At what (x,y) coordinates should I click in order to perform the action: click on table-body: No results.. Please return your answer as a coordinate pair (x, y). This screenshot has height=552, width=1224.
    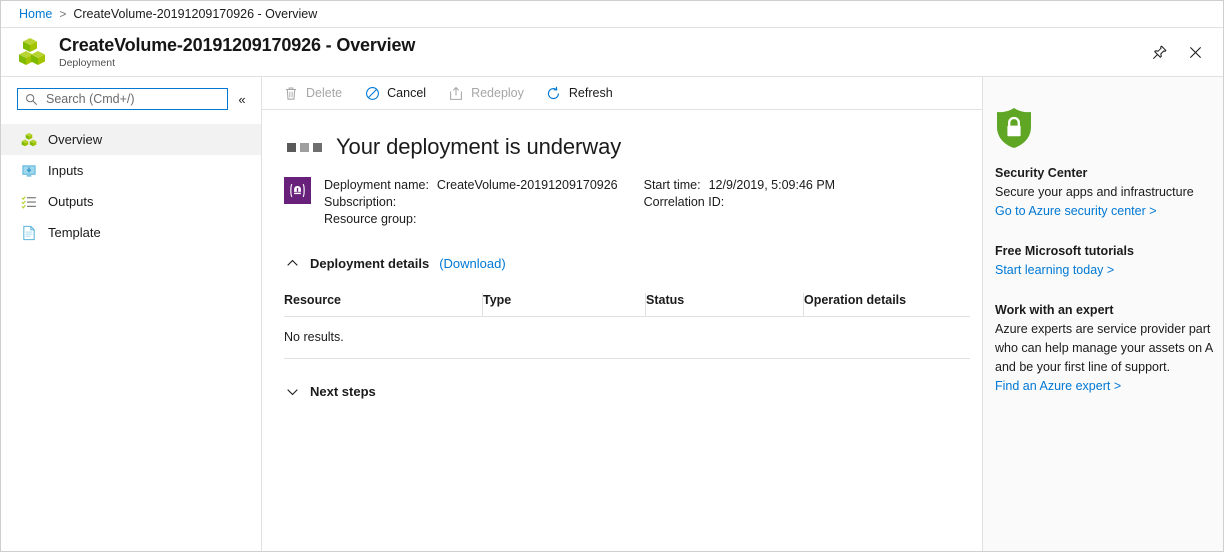
    Looking at the image, I should click on (627, 337).